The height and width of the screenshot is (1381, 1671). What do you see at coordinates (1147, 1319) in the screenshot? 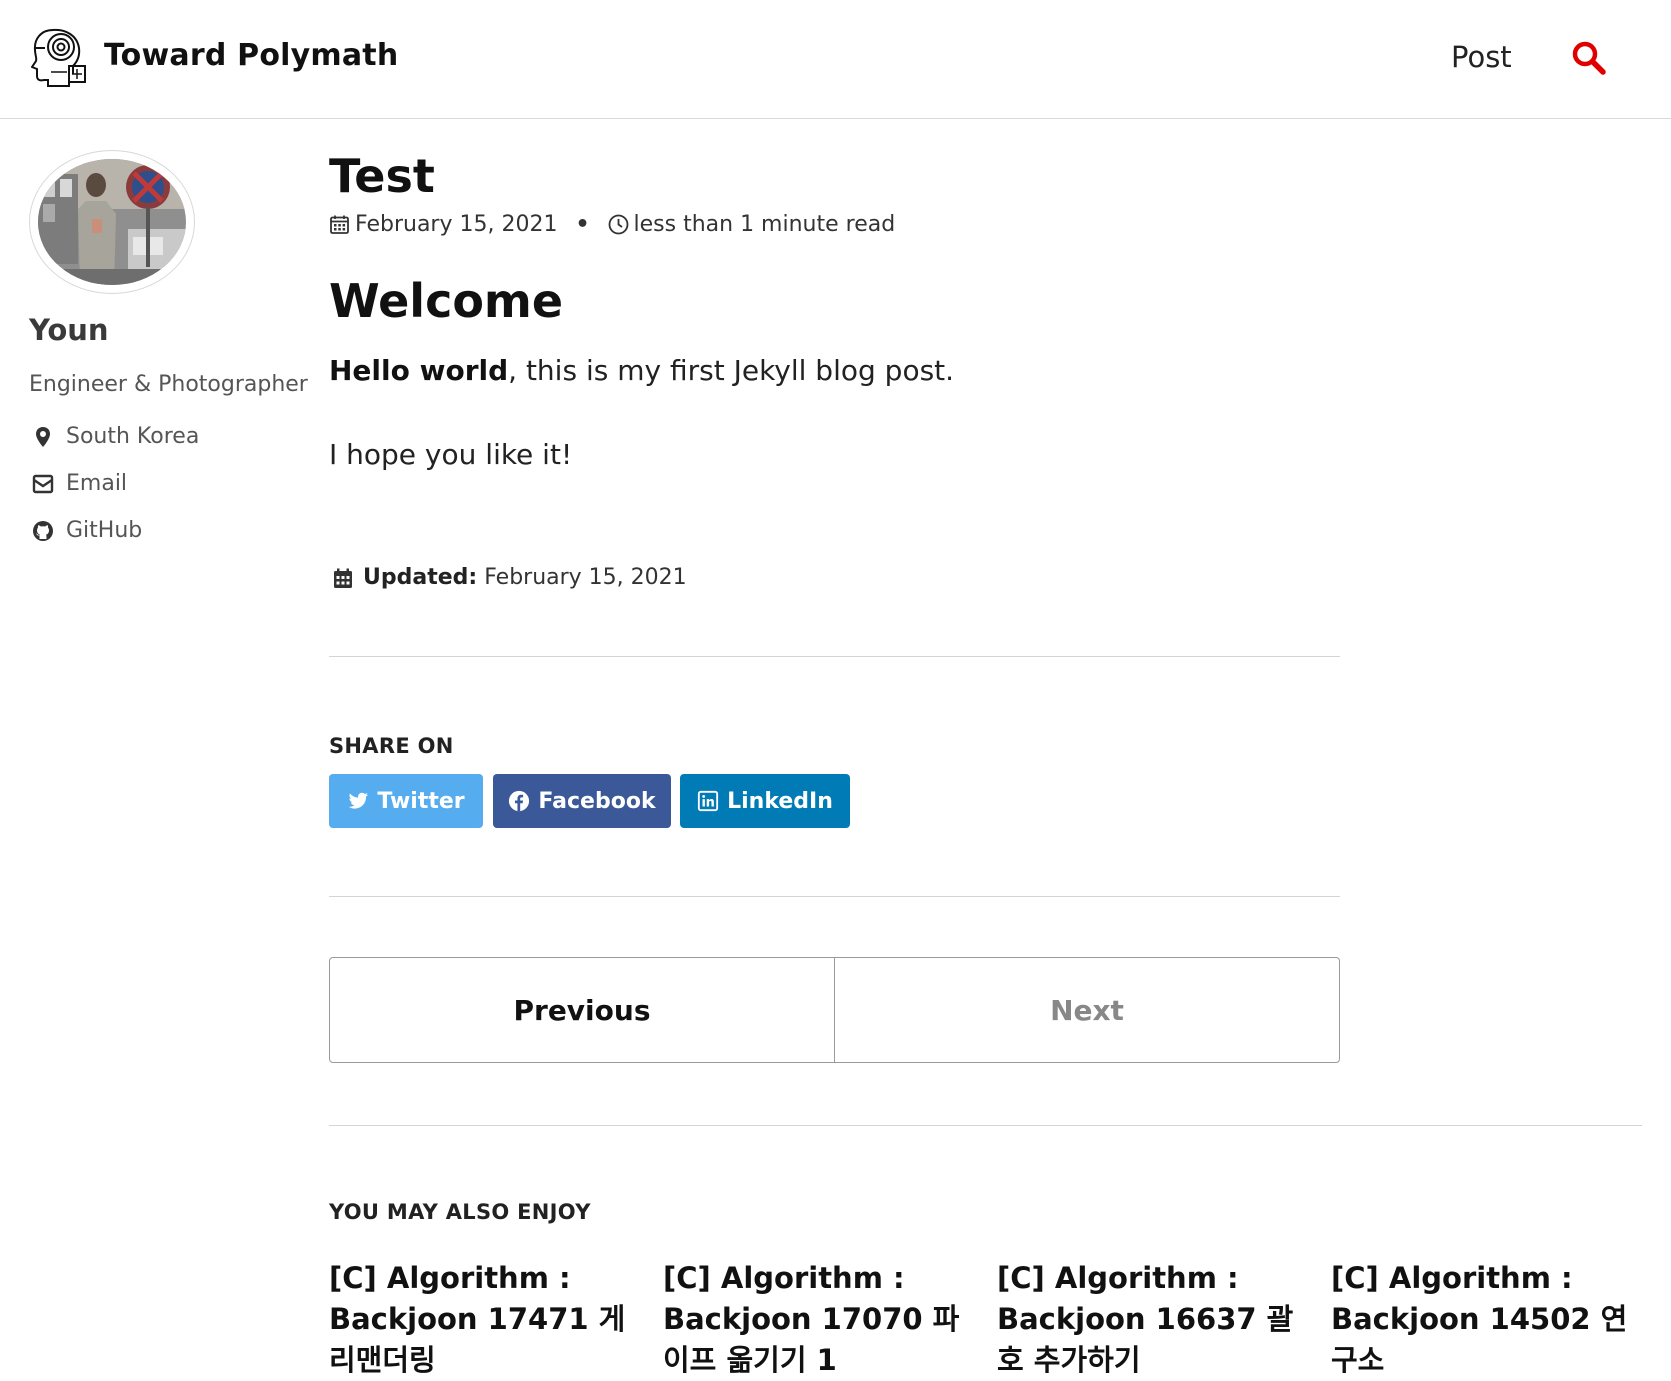
I see `related-post-link: [C] Algorithm : Backjoon 16637 괄호 추가하기` at bounding box center [1147, 1319].